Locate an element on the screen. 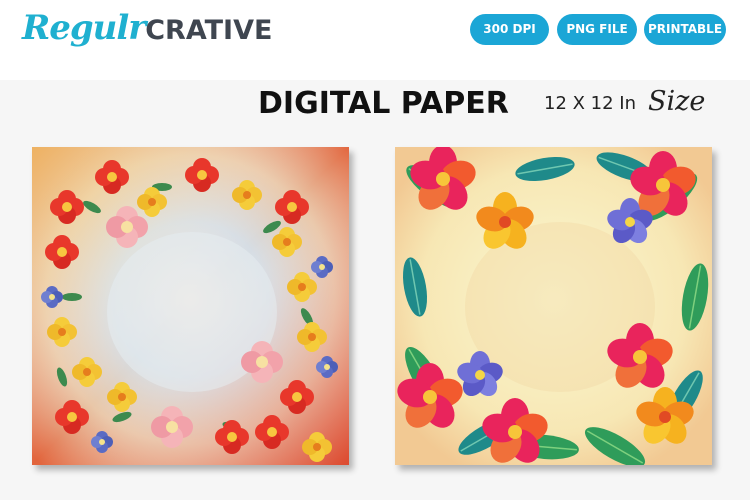  brand-logo-script: Regulr is located at coordinates (84, 28).